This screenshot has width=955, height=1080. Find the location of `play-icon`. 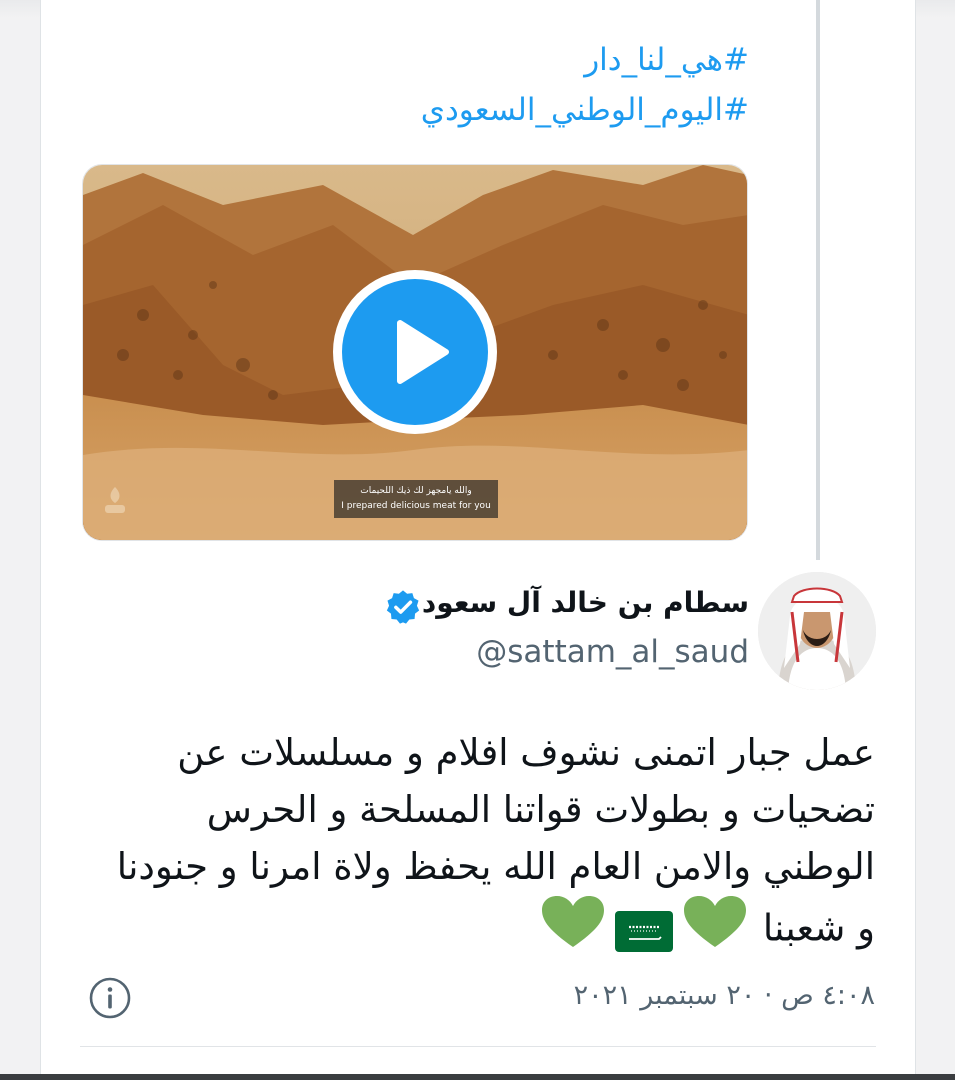

play-icon is located at coordinates (415, 352).